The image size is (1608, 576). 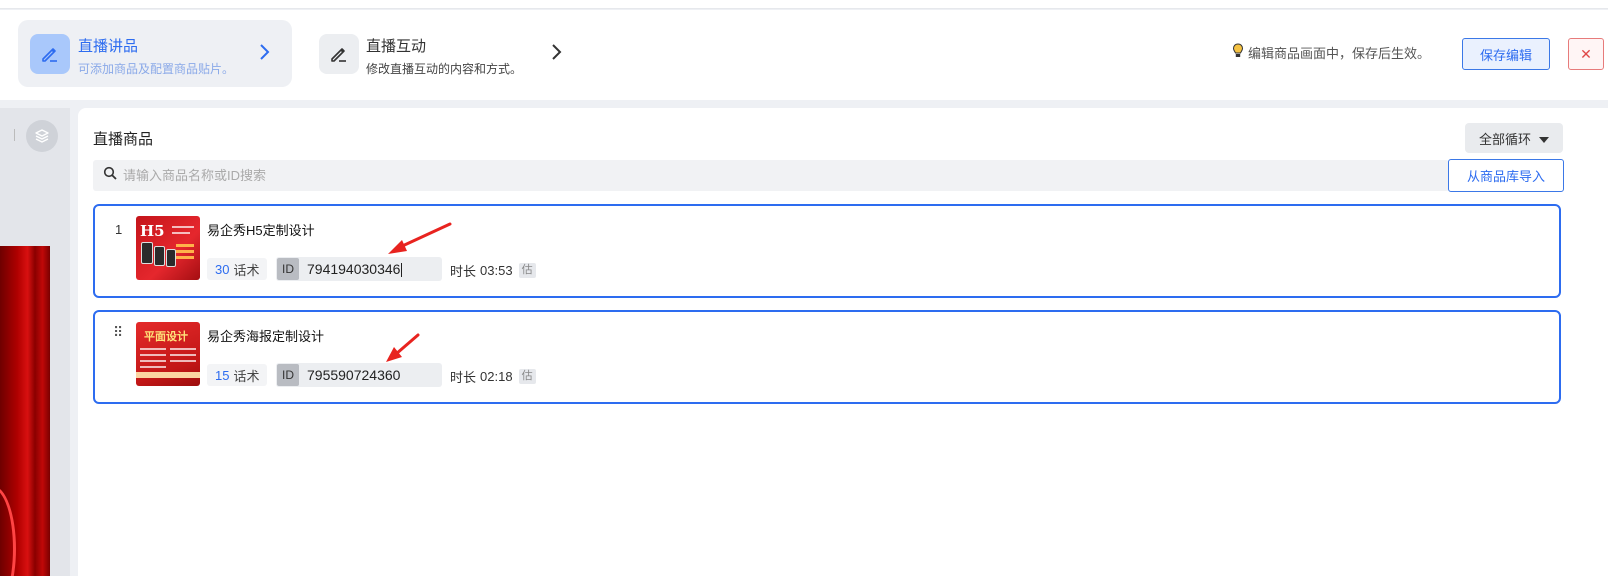 I want to click on preview-panel, so click(x=35, y=342).